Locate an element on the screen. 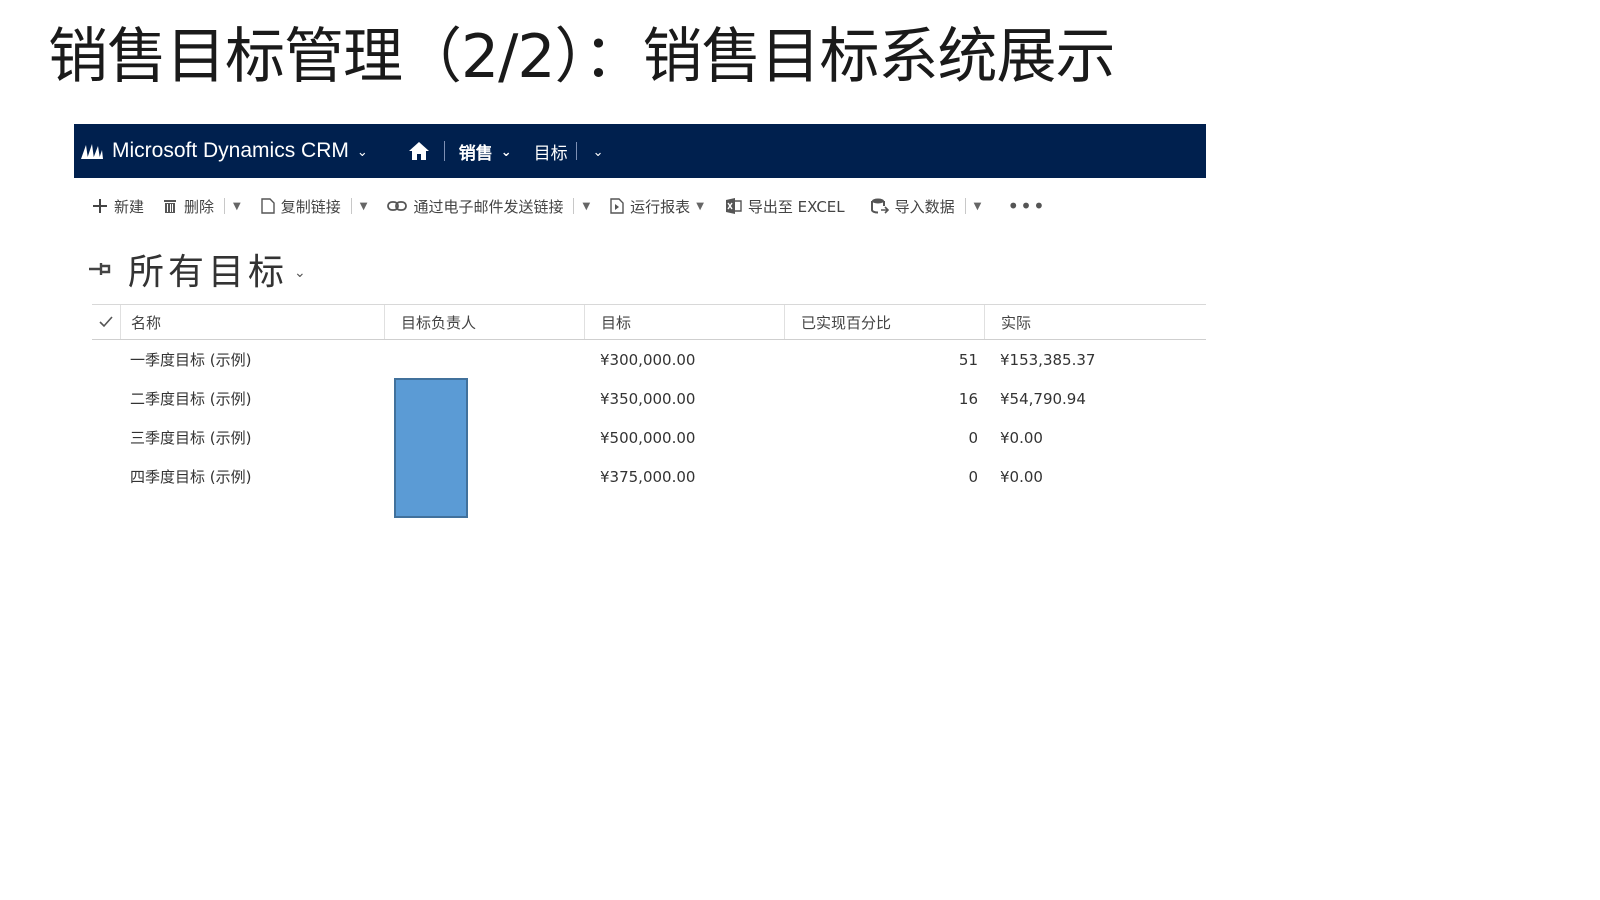 This screenshot has width=1600, height=900. report-icon is located at coordinates (617, 206).